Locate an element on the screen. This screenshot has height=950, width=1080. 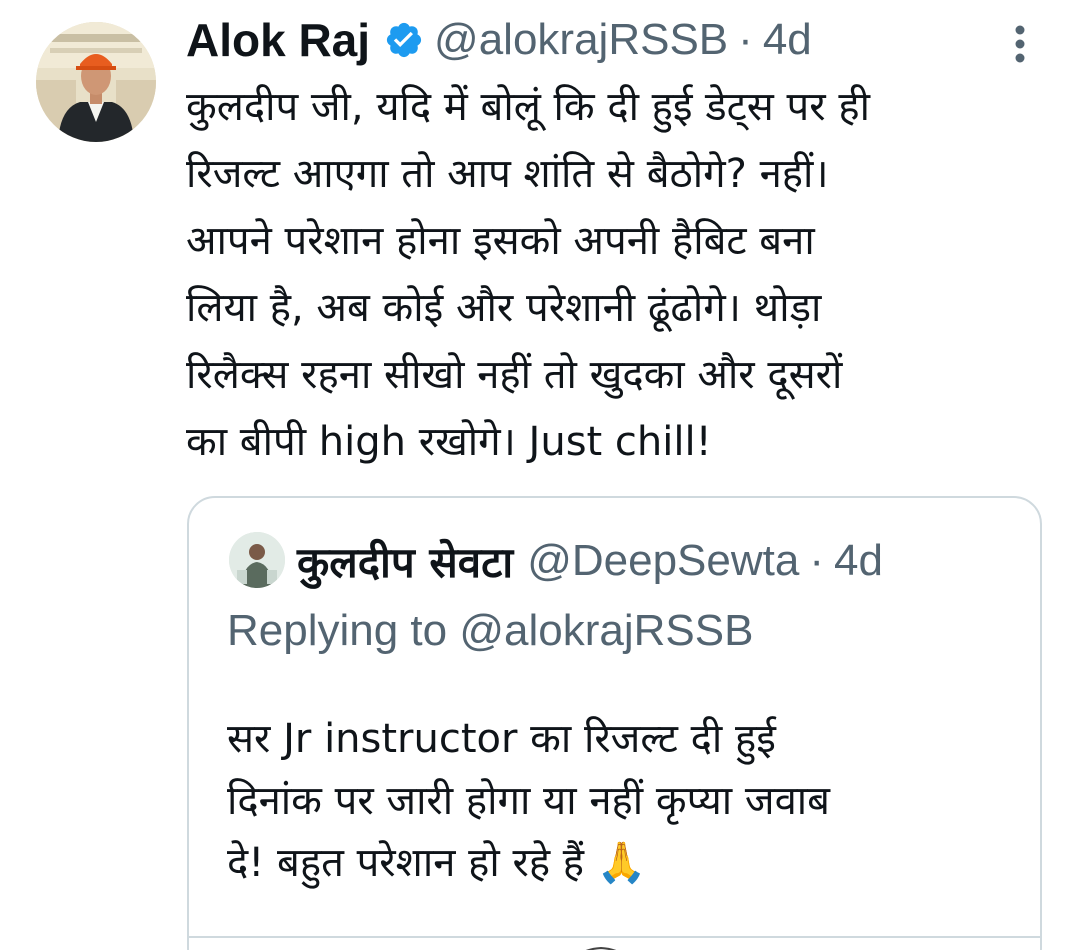
author-name: Alok Raj is located at coordinates (278, 40).